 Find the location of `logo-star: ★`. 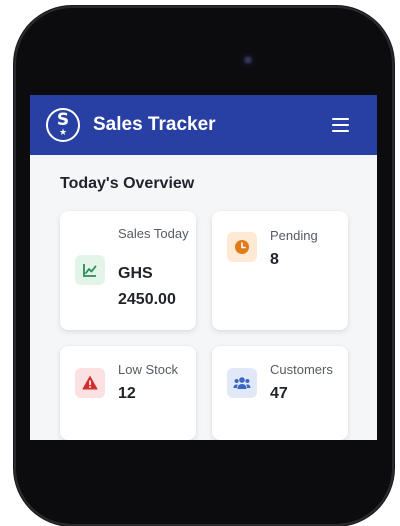

logo-star: ★ is located at coordinates (63, 132).